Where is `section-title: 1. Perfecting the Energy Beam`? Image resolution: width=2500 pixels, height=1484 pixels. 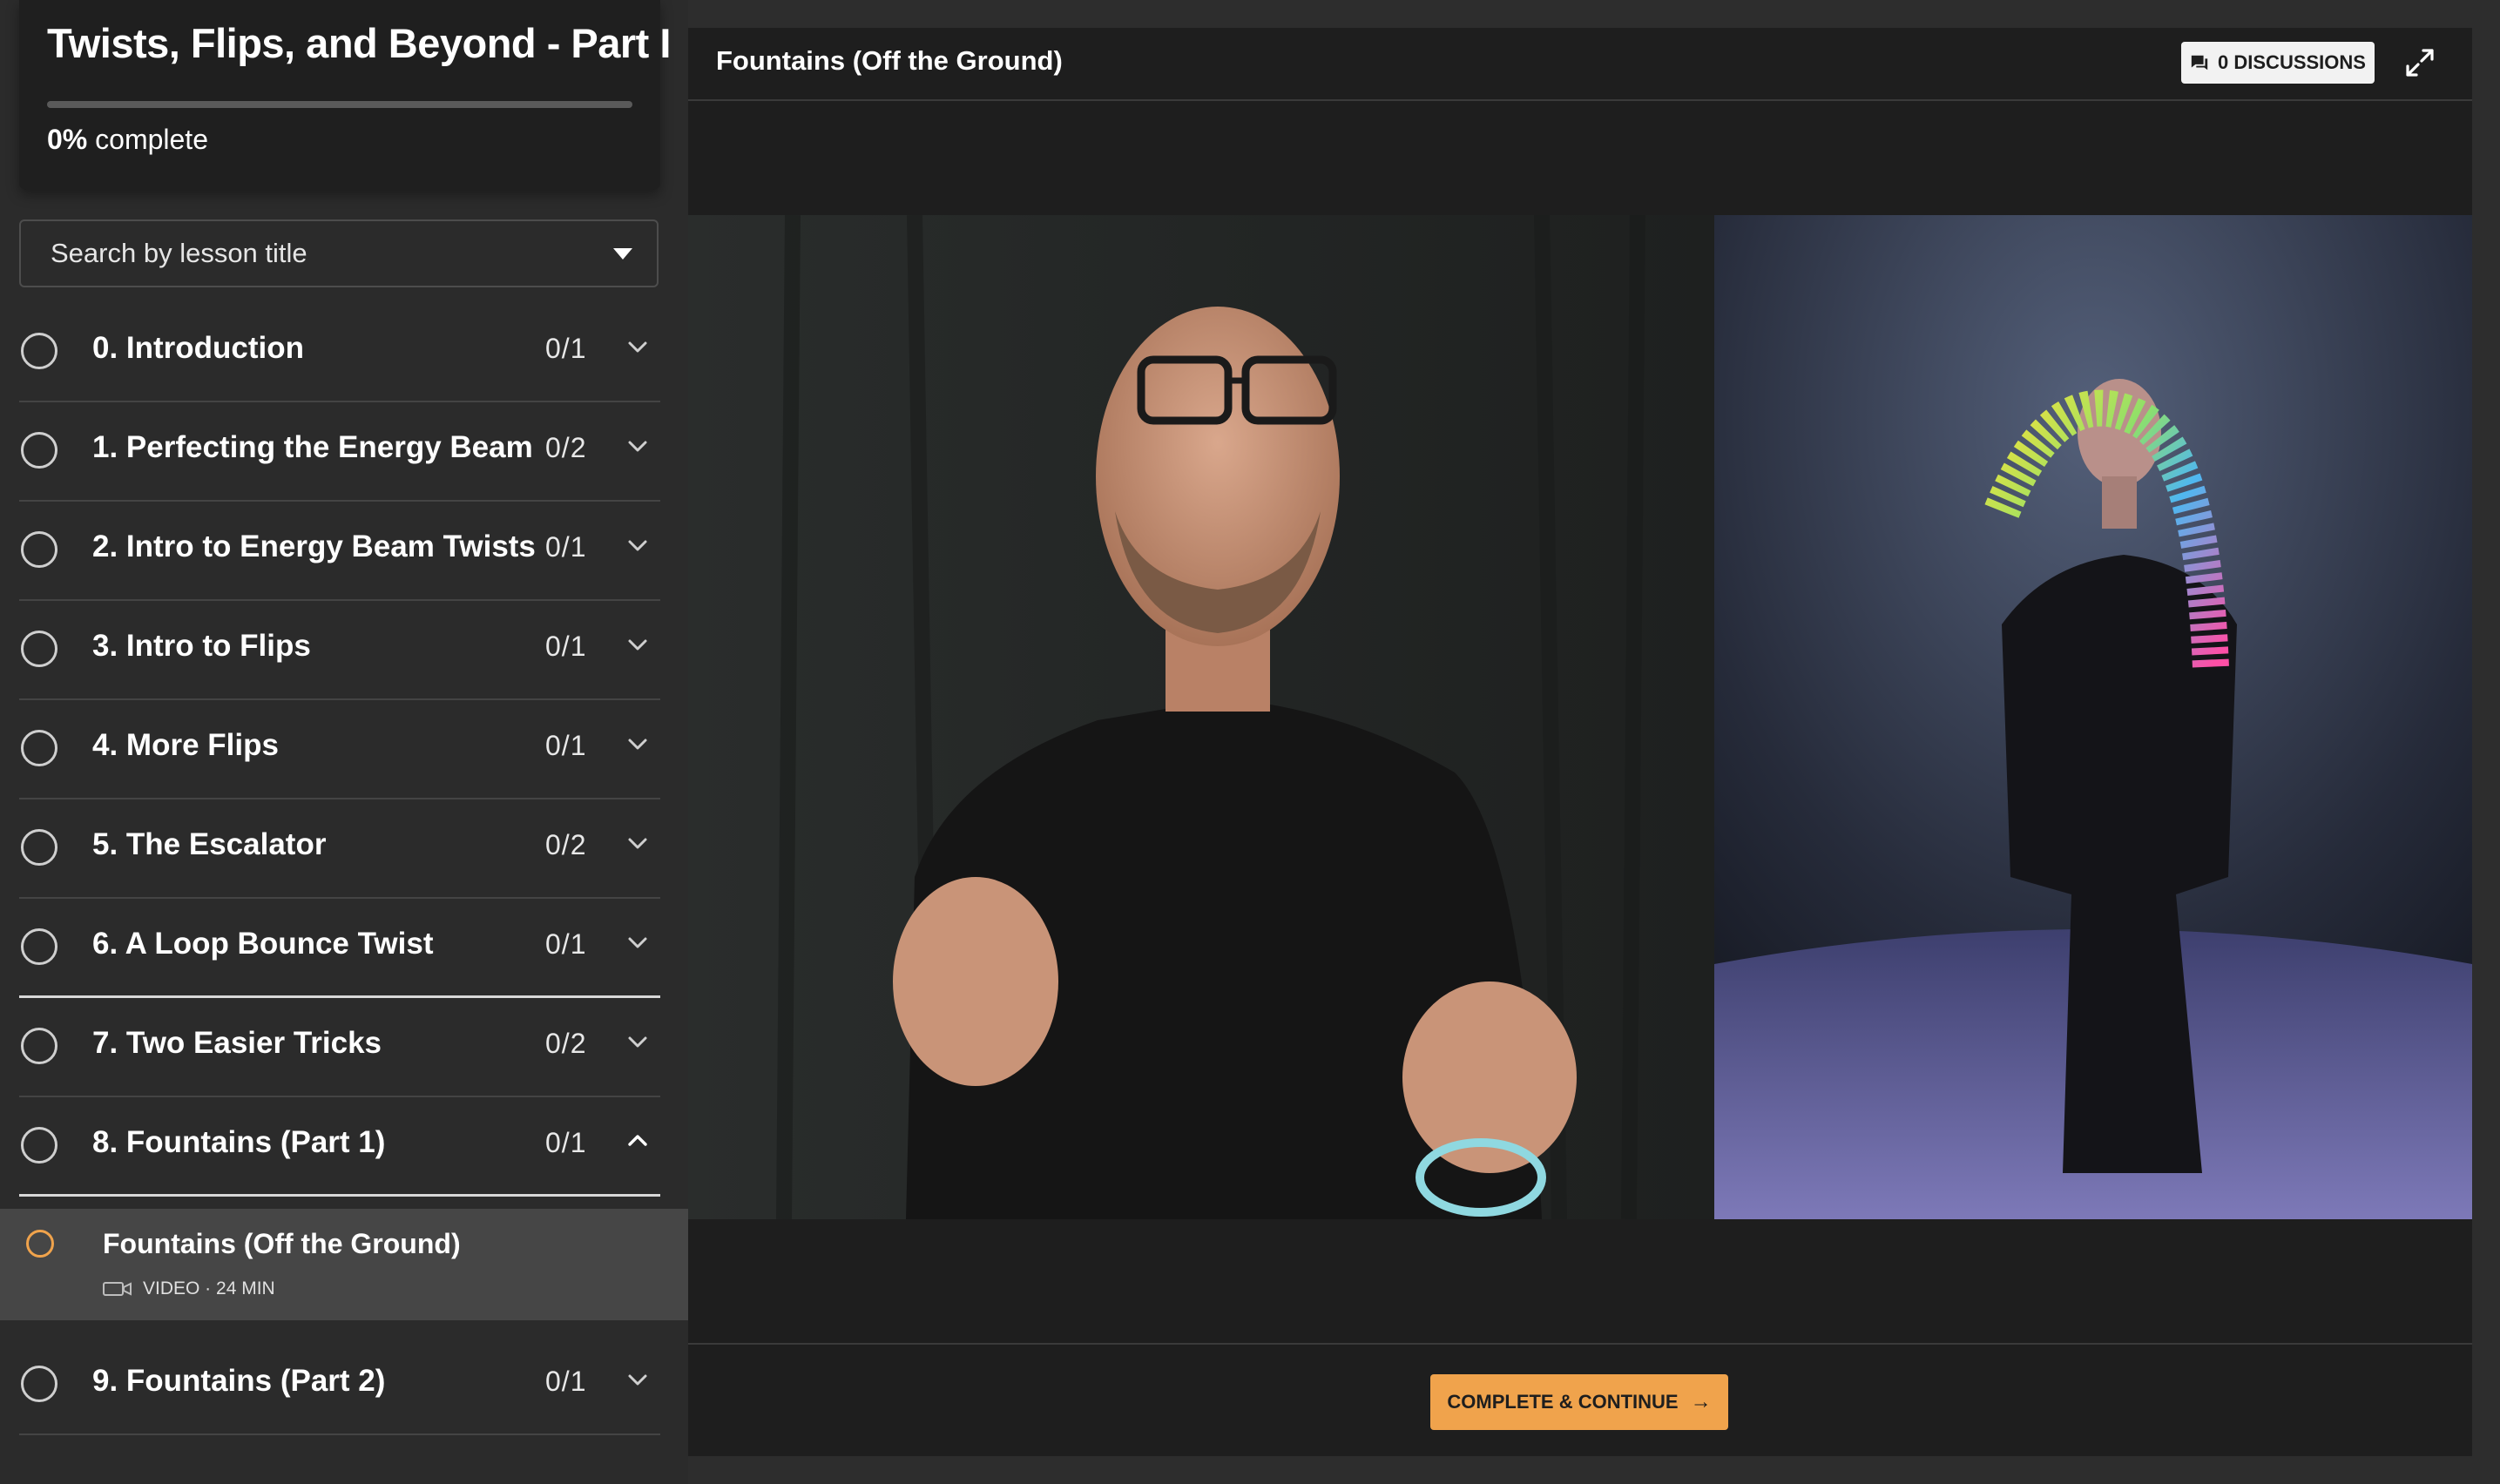
section-title: 1. Perfecting the Energy Beam is located at coordinates (312, 447).